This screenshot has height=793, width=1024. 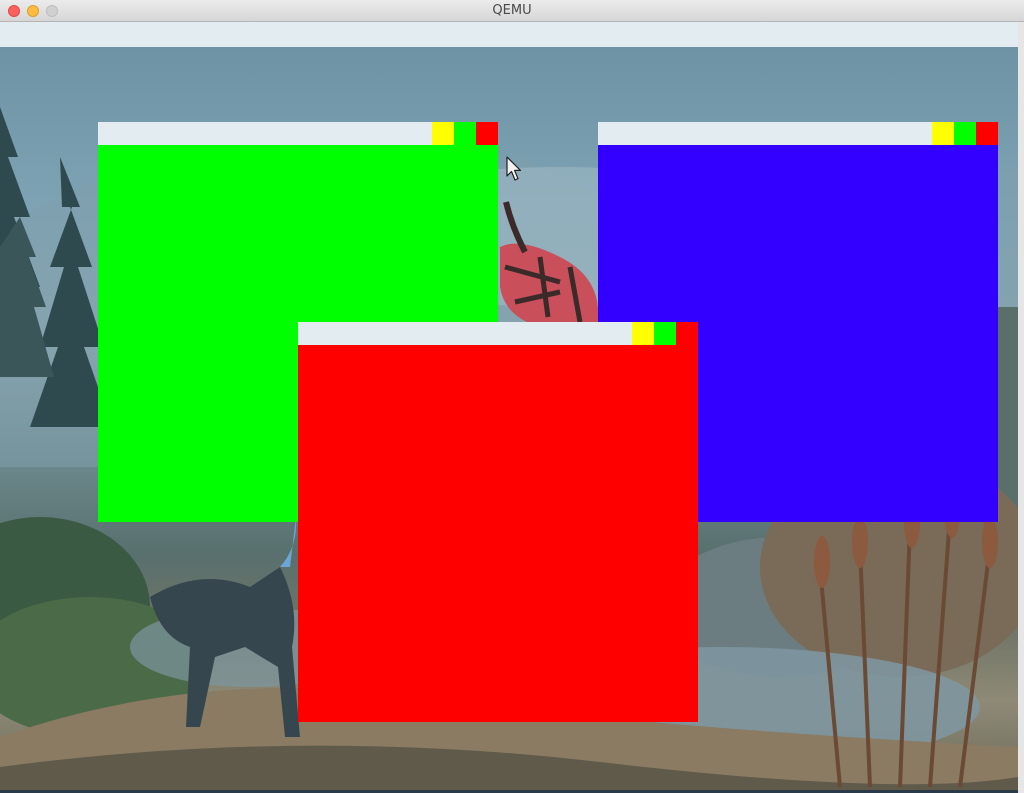 I want to click on guest-top-bar, so click(x=509, y=34).